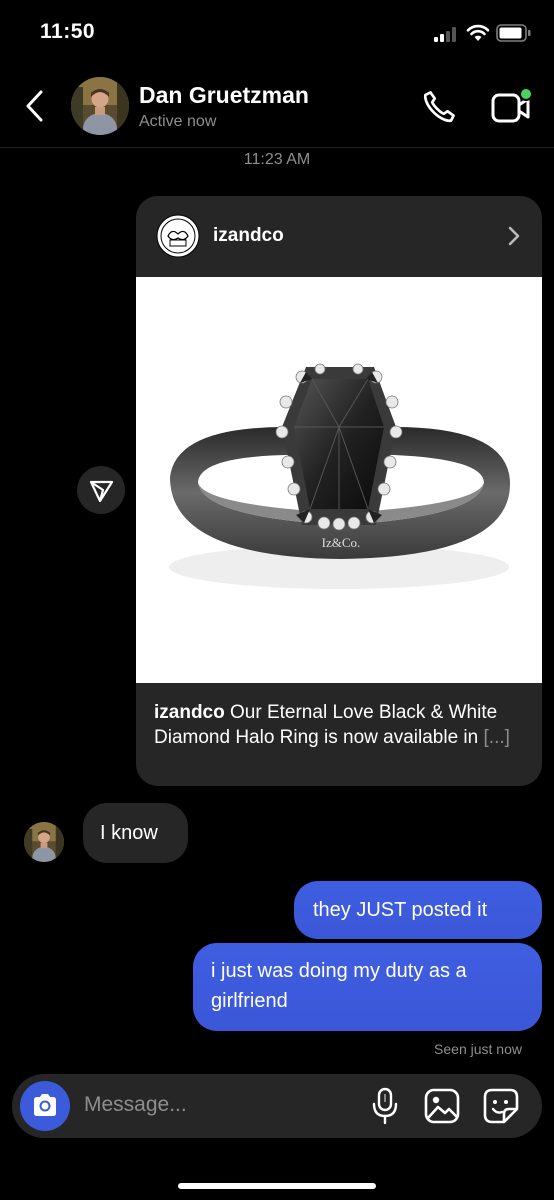 The width and height of the screenshot is (554, 1200). I want to click on message-text: they JUST posted it, so click(400, 910).